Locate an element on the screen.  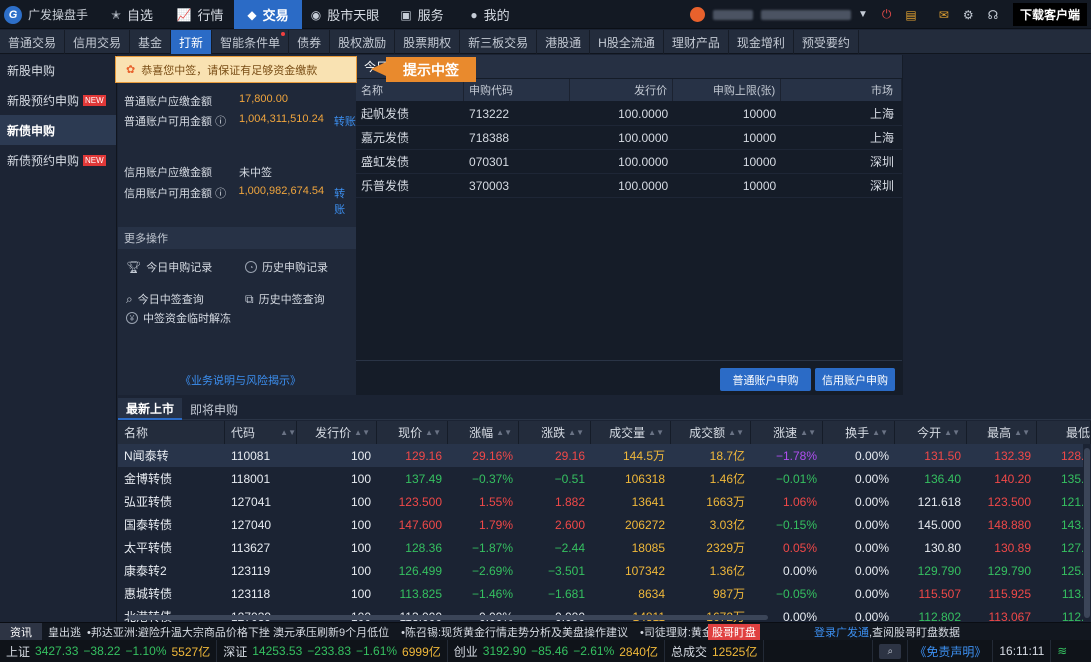
credit-subscribe-button: 信用账户申购 is located at coordinates (855, 379).